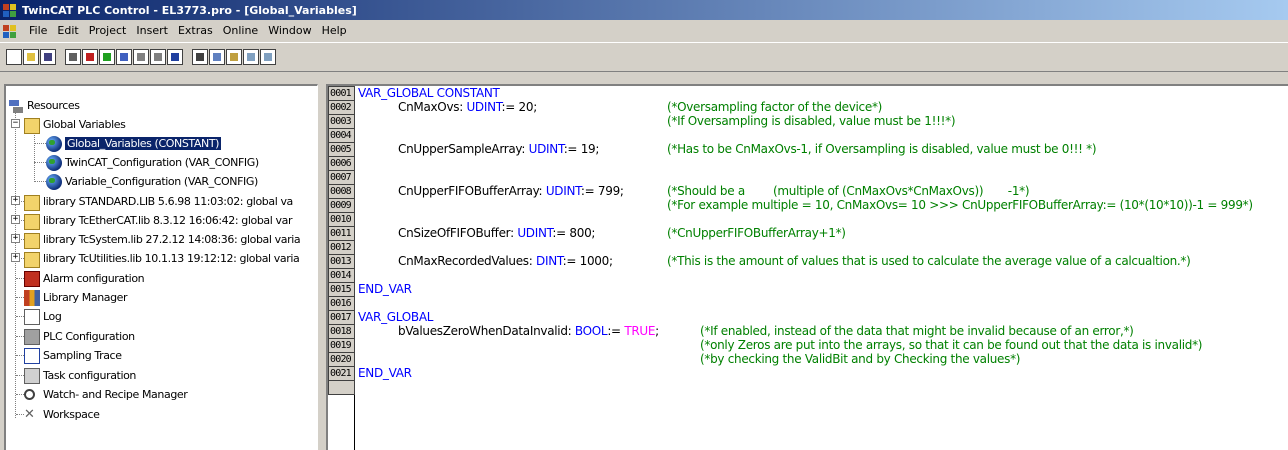 Image resolution: width=1288 pixels, height=450 pixels. I want to click on variable-name: CnSizeOfFIFOBuffer:, so click(458, 233).